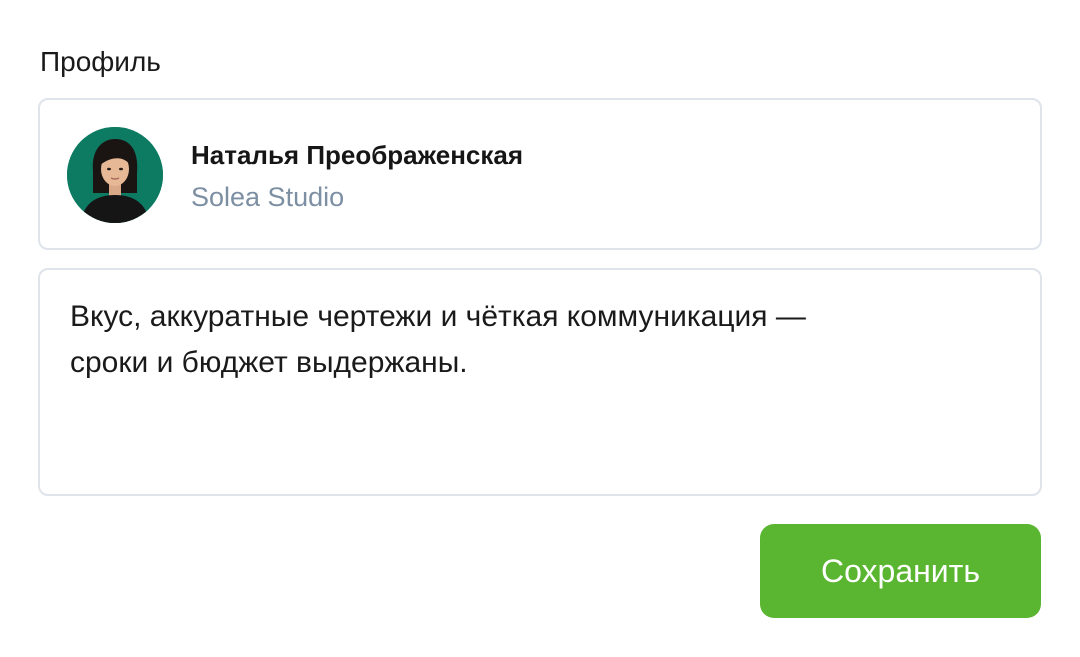 Image resolution: width=1080 pixels, height=657 pixels. I want to click on save-button: Сохранить, so click(900, 571).